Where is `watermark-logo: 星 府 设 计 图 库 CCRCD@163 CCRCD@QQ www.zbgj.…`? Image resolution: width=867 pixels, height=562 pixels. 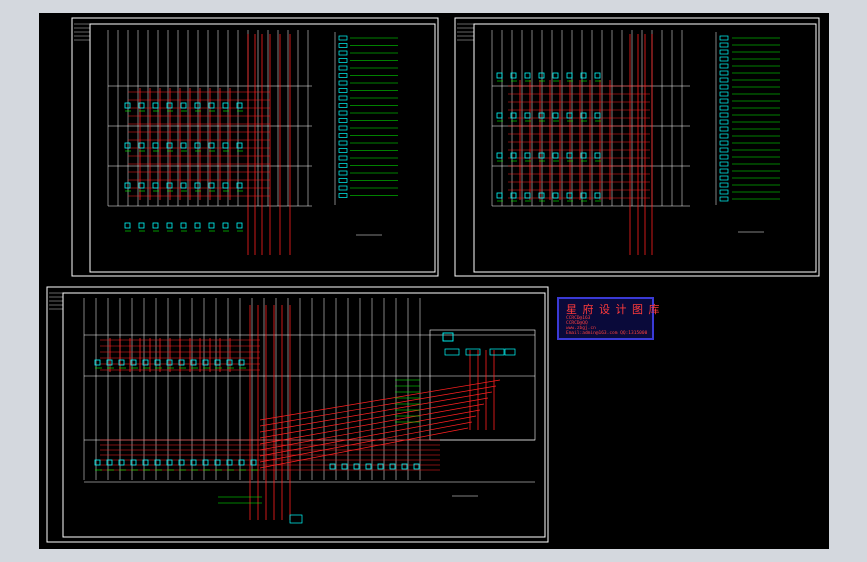
watermark-logo: 星 府 设 计 图 库 CCRCD@163 CCRCD@QQ www.zbgj.… is located at coordinates (608, 318).